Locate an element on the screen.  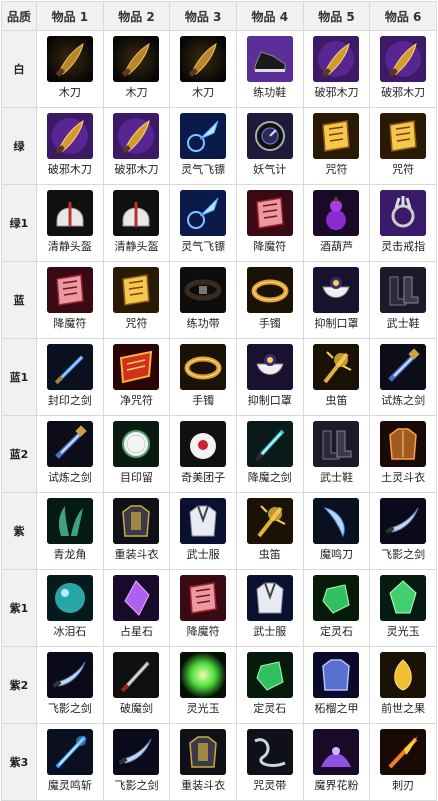
item-card: 青龙角 is located at coordinates (70, 531).